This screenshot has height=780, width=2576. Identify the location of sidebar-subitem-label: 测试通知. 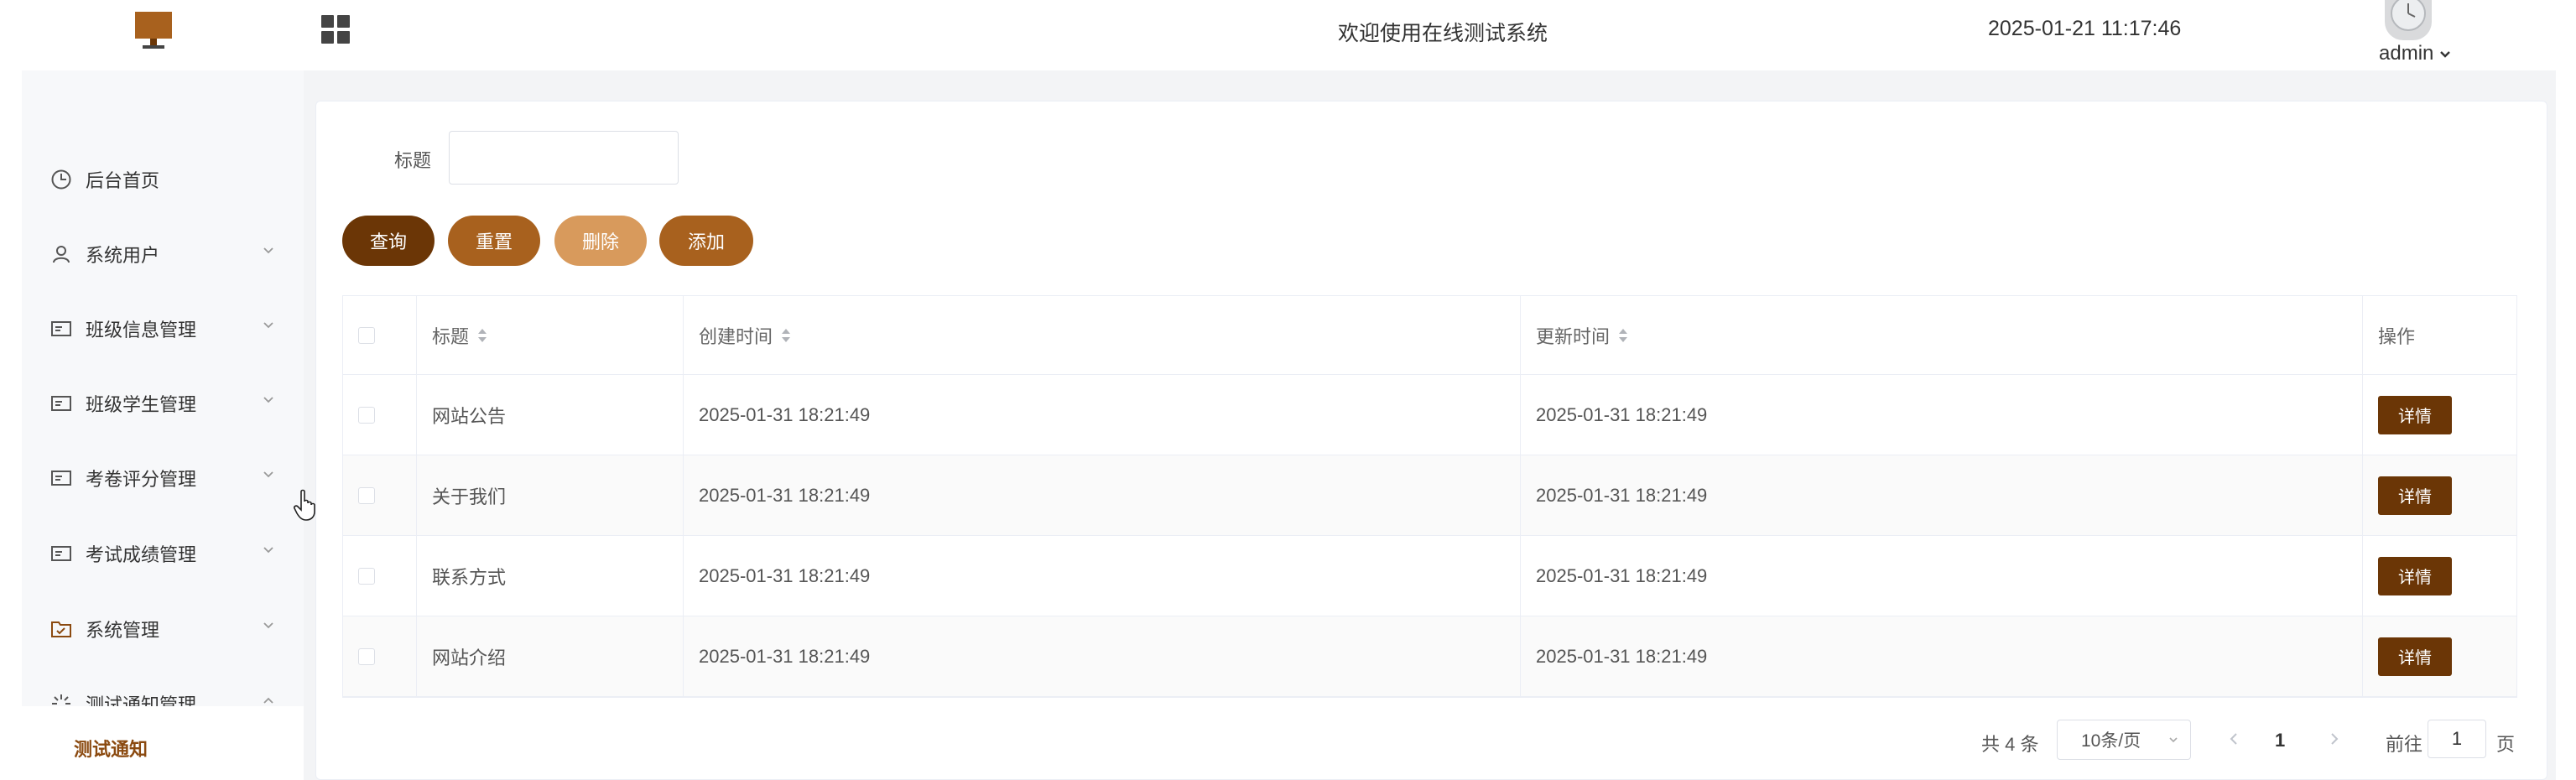
(111, 749).